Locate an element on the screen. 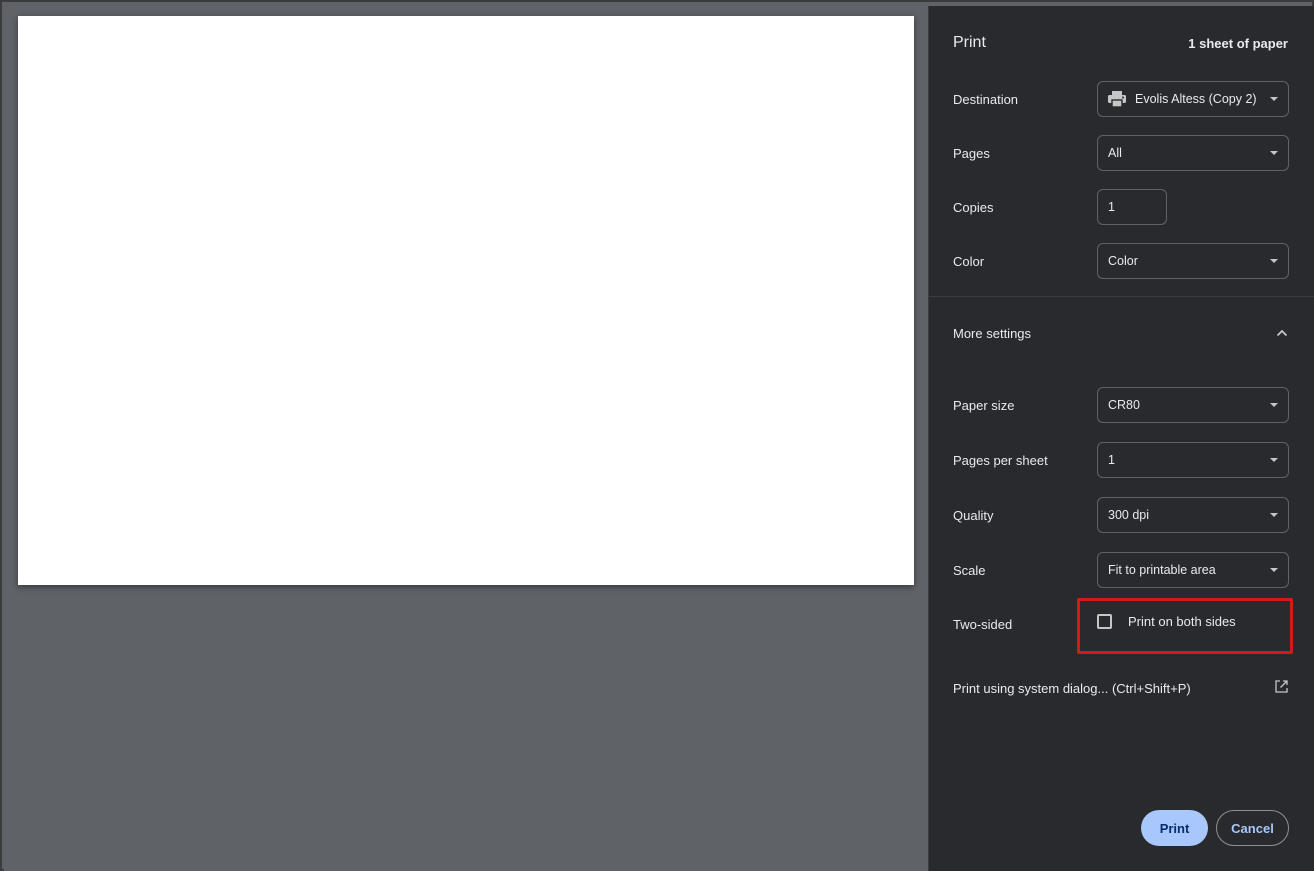 This screenshot has height=871, width=1314. color-row: Color Color is located at coordinates (1121, 261).